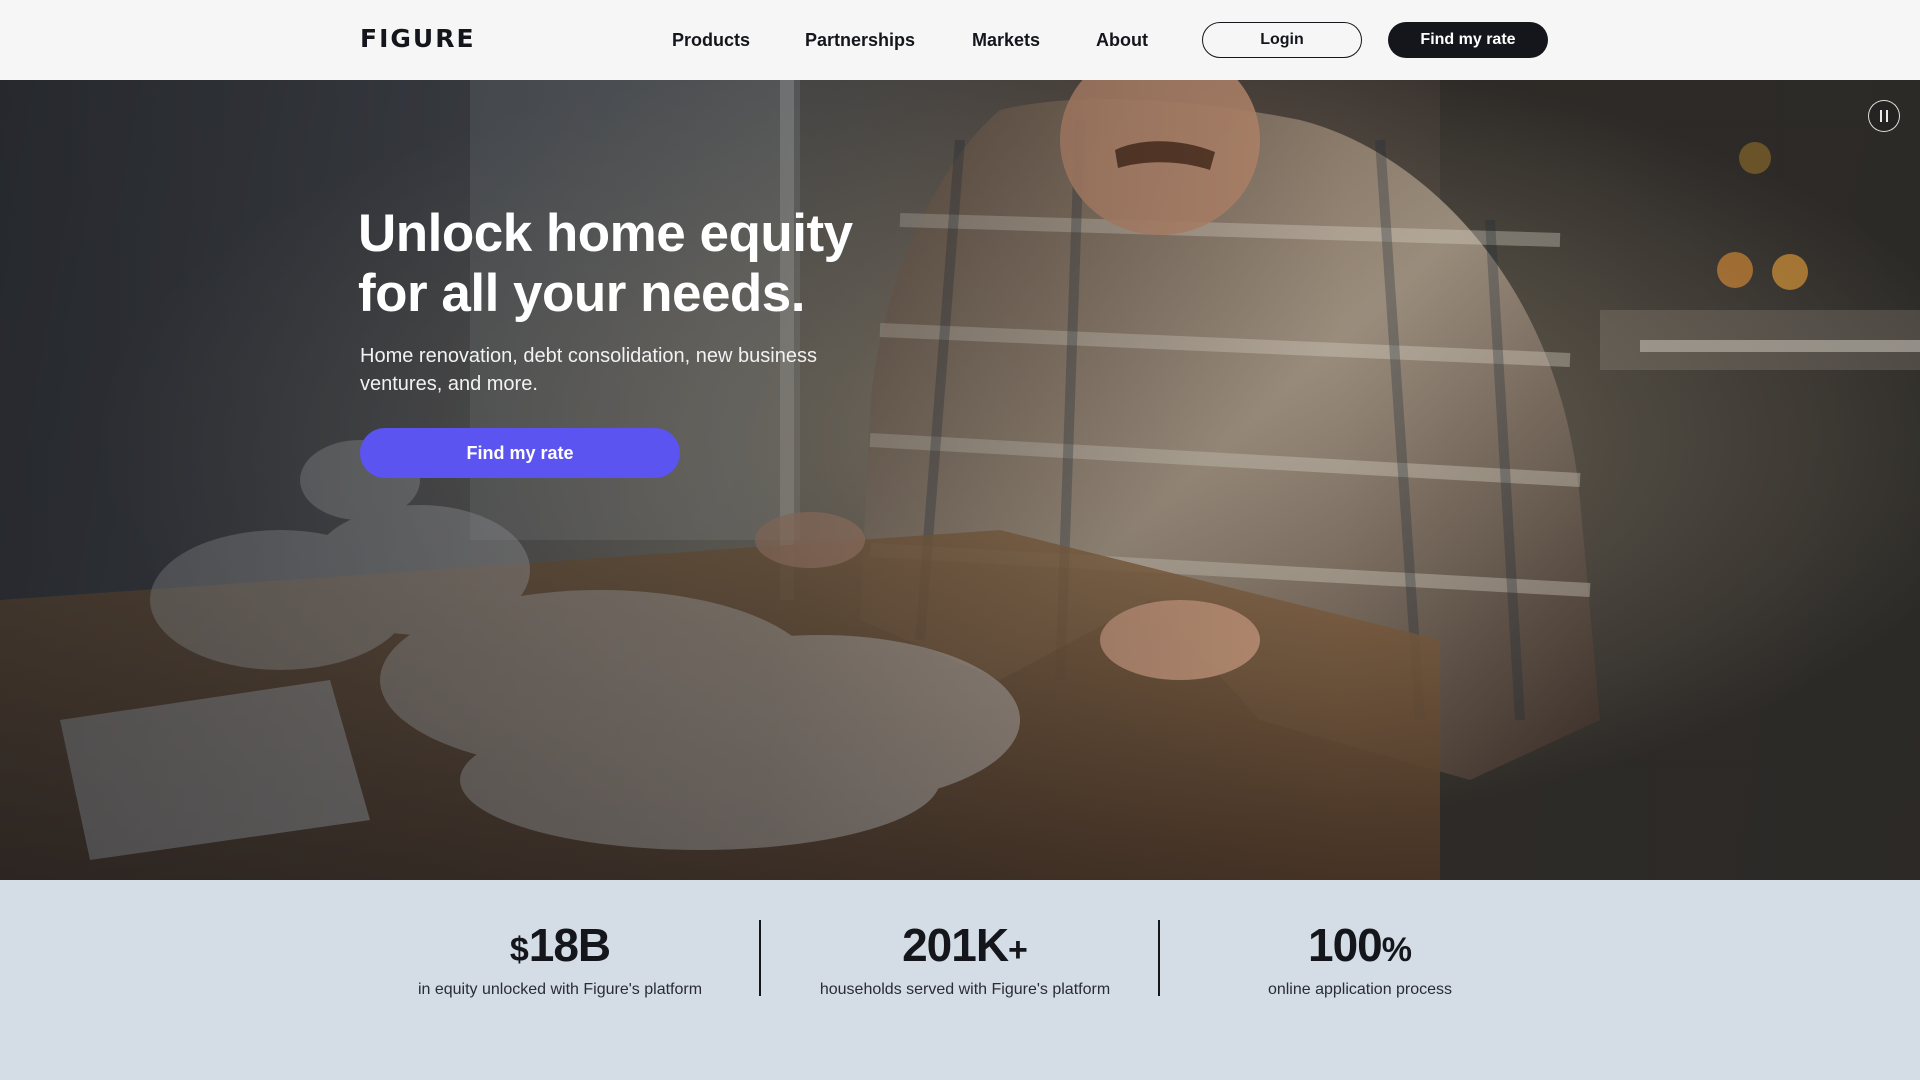  What do you see at coordinates (860, 40) in the screenshot?
I see `nav-partnerships: Partnerships` at bounding box center [860, 40].